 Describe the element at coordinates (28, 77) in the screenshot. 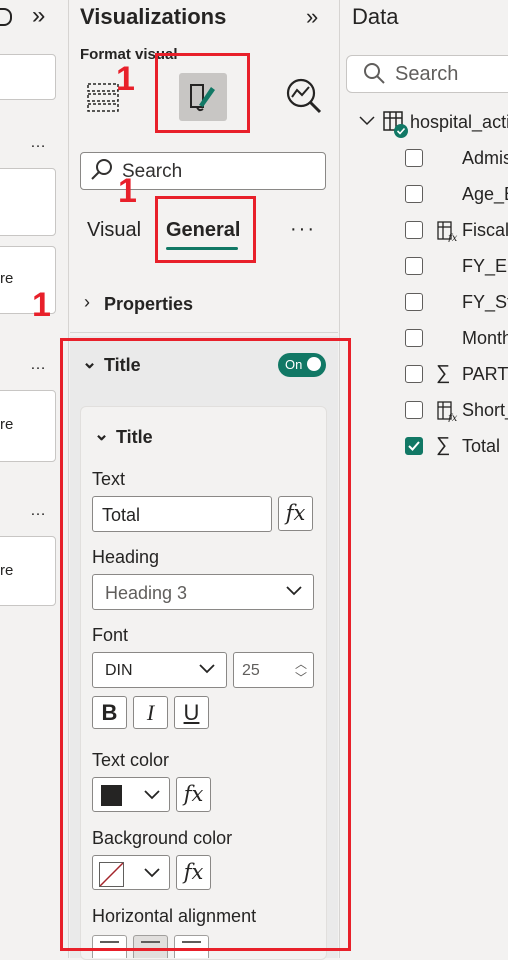

I see `filter-search-box` at that location.